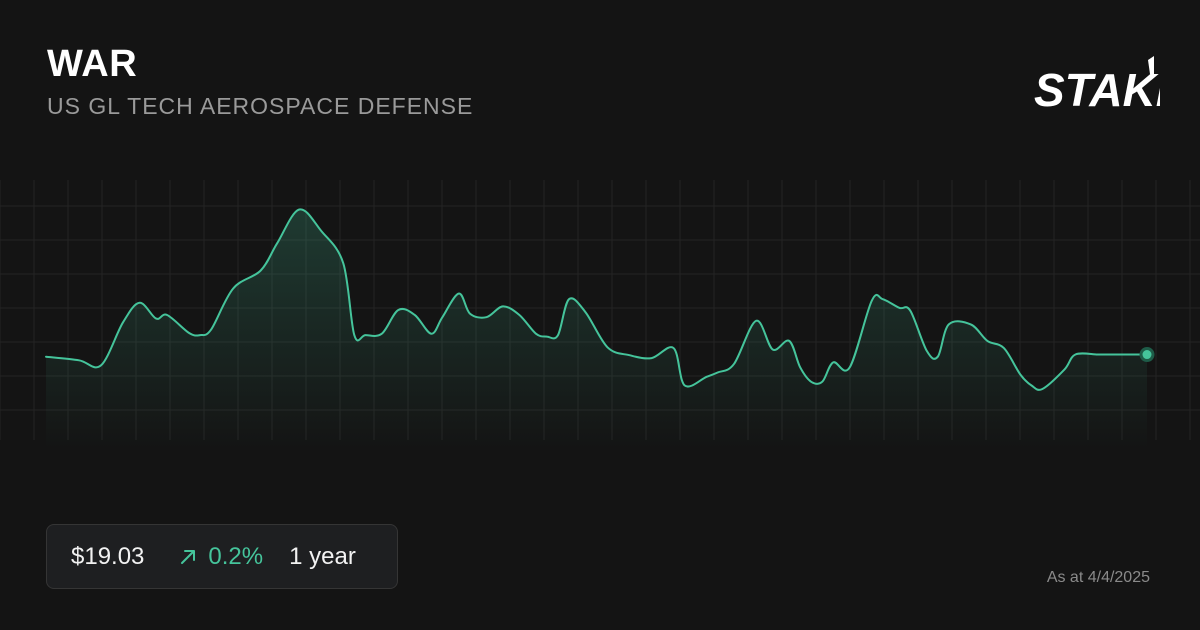  What do you see at coordinates (1147, 355) in the screenshot?
I see `latest-price-point` at bounding box center [1147, 355].